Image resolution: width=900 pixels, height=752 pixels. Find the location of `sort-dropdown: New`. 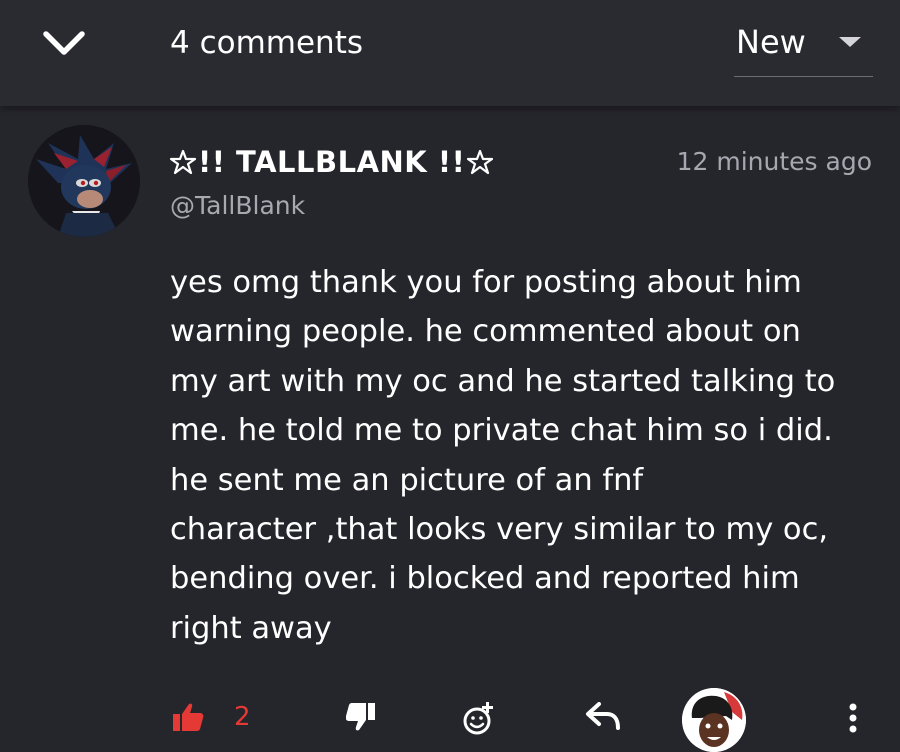

sort-dropdown: New is located at coordinates (803, 44).